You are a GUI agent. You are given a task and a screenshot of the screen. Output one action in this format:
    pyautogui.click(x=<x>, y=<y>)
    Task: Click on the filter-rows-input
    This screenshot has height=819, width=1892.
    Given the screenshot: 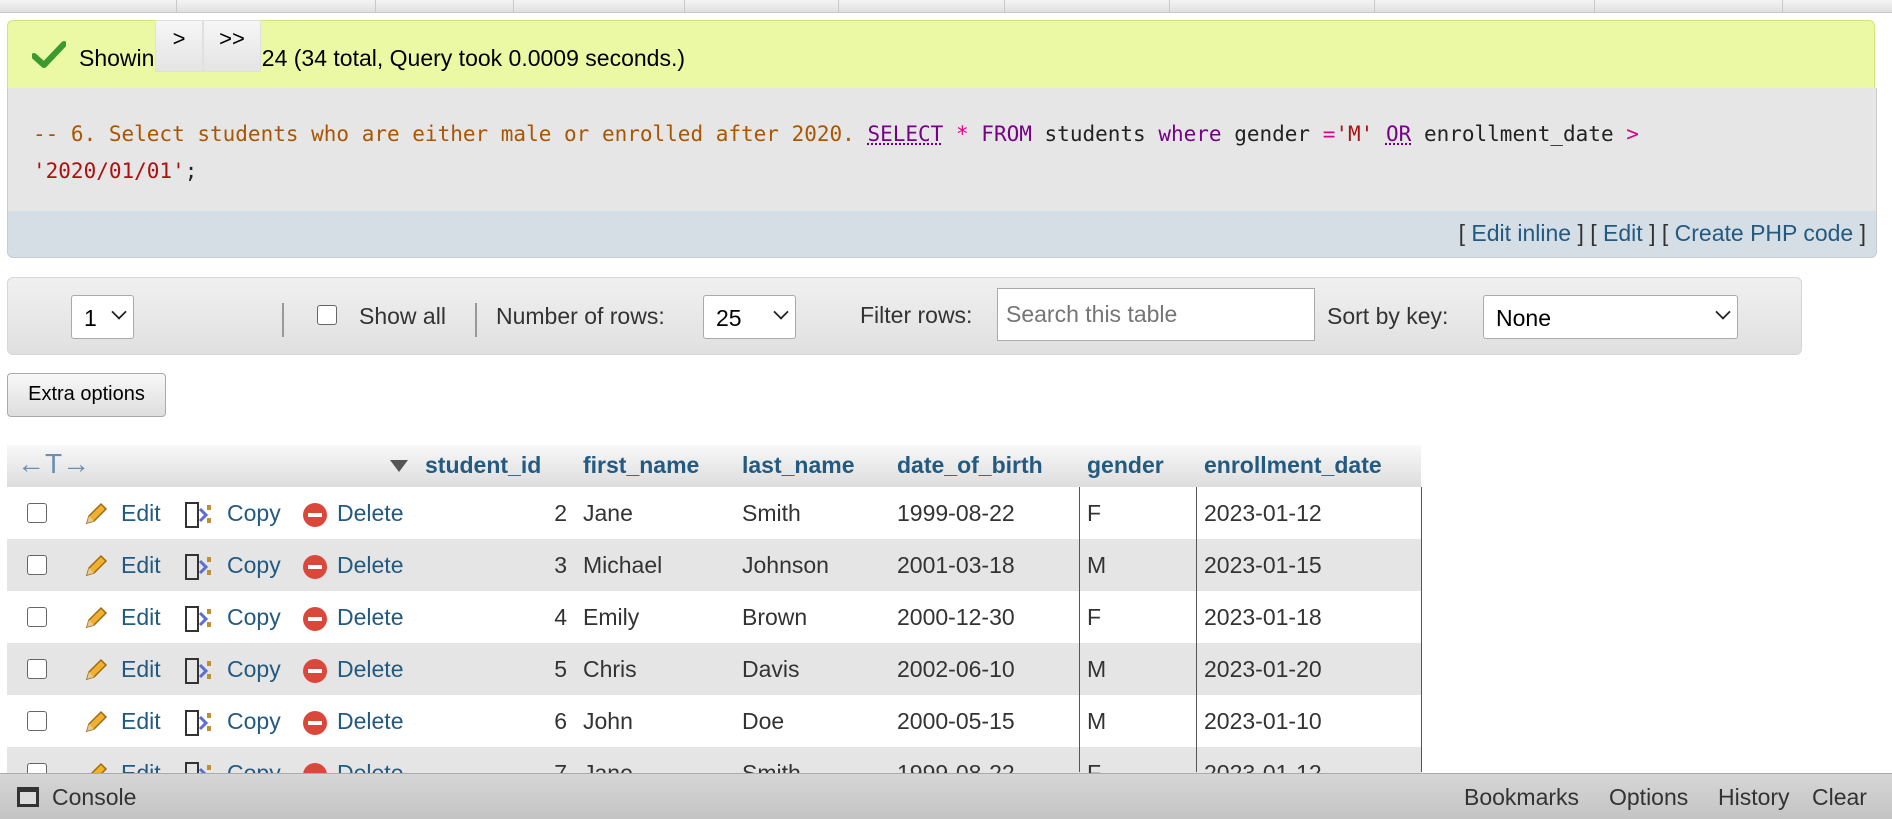 What is the action you would take?
    pyautogui.click(x=1156, y=314)
    